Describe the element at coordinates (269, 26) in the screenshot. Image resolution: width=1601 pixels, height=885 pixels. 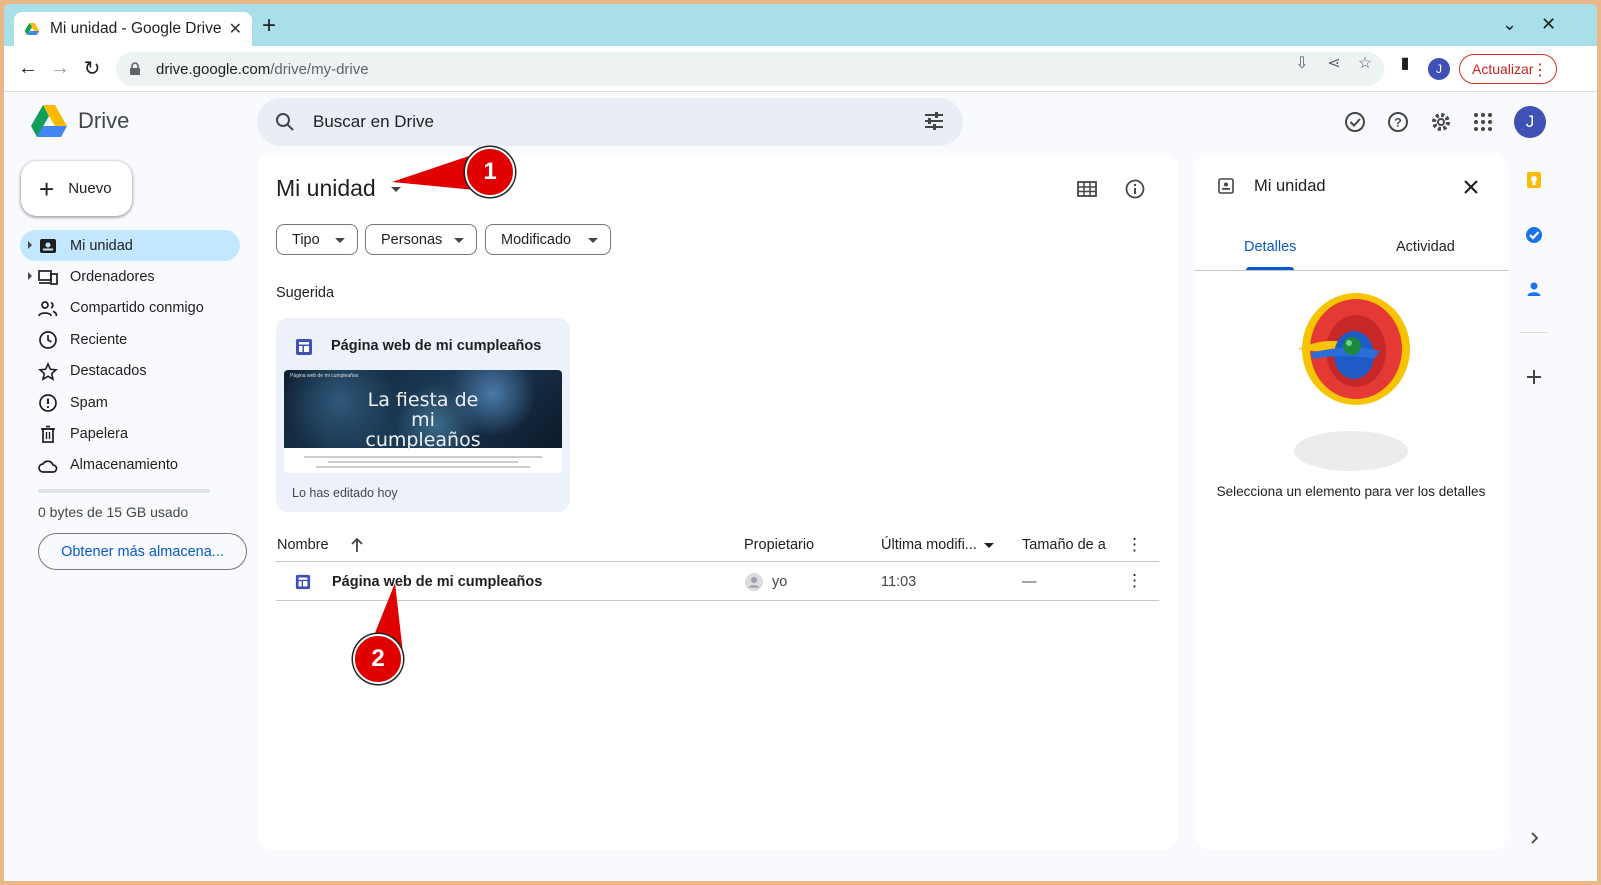
I see `new-tab-icon: +` at that location.